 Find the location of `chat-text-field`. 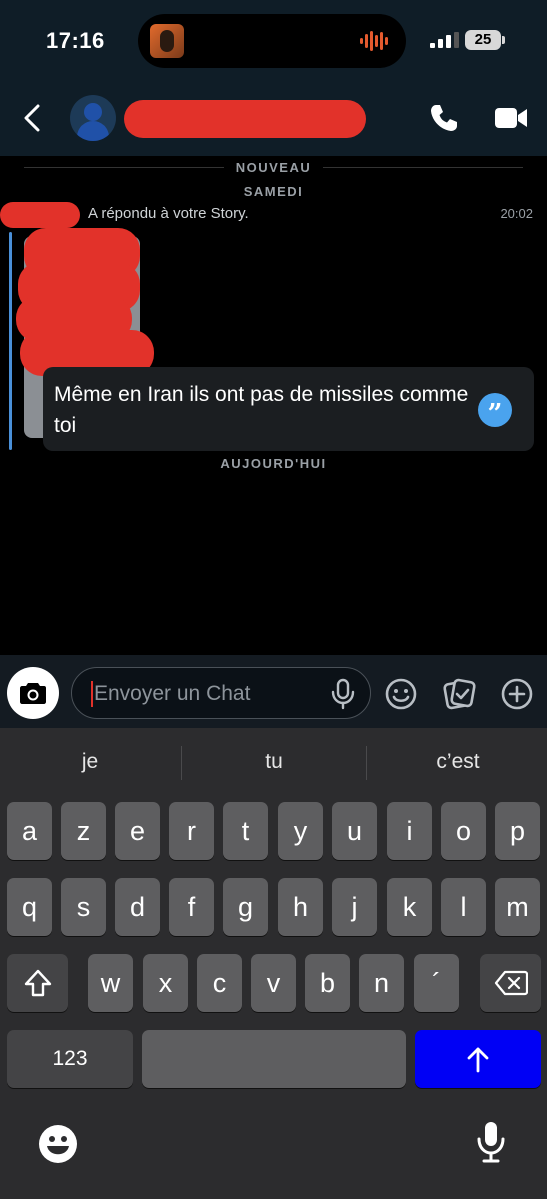

chat-text-field is located at coordinates (221, 693).